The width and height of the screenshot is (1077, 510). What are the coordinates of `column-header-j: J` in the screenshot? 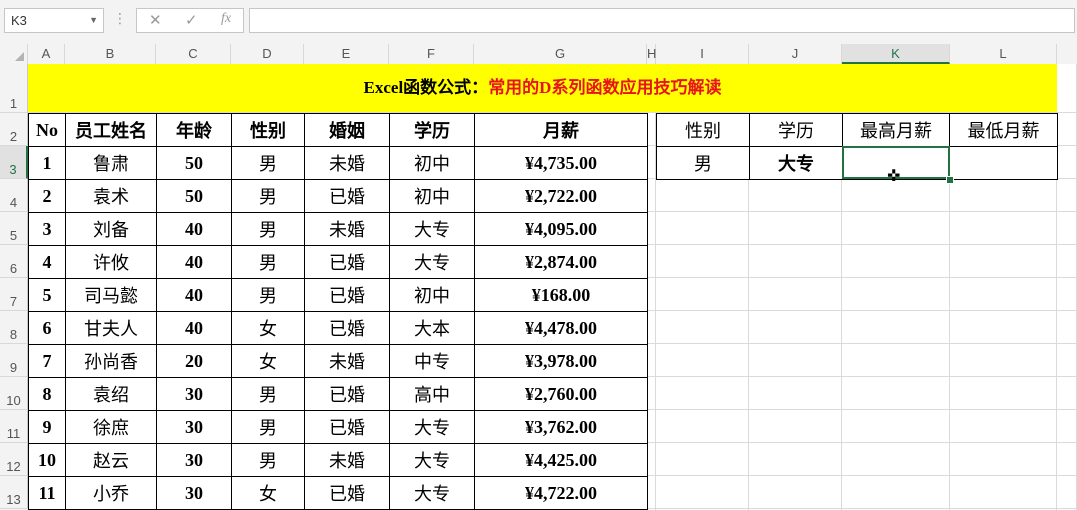 It's located at (795, 54).